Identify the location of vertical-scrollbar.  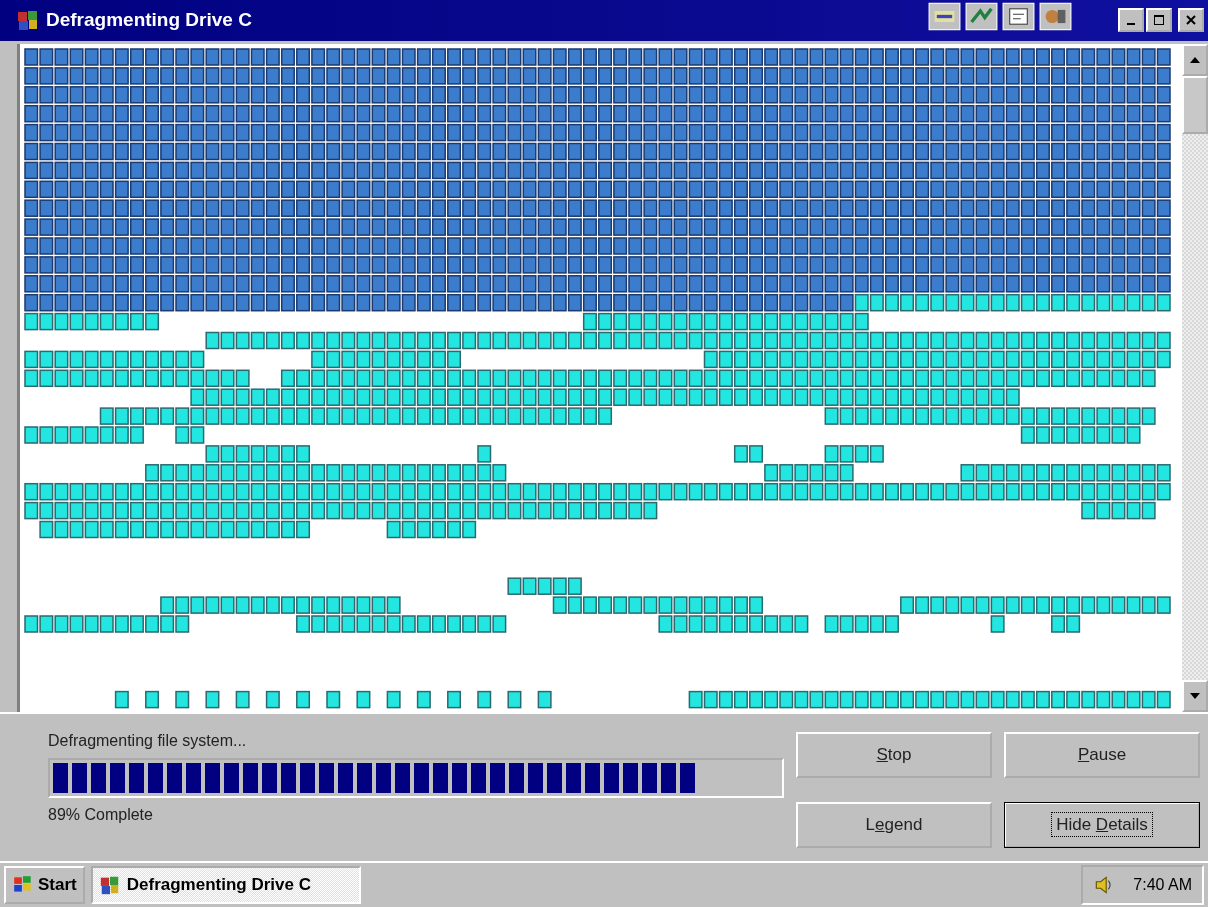
(1195, 377).